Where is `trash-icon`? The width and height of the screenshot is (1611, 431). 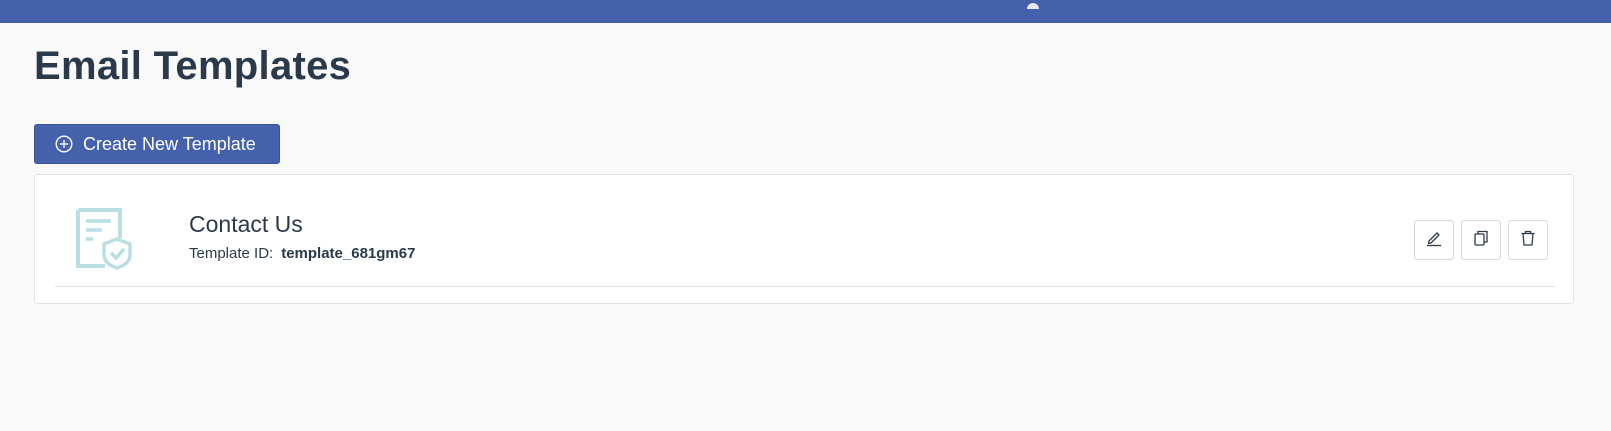
trash-icon is located at coordinates (1528, 240).